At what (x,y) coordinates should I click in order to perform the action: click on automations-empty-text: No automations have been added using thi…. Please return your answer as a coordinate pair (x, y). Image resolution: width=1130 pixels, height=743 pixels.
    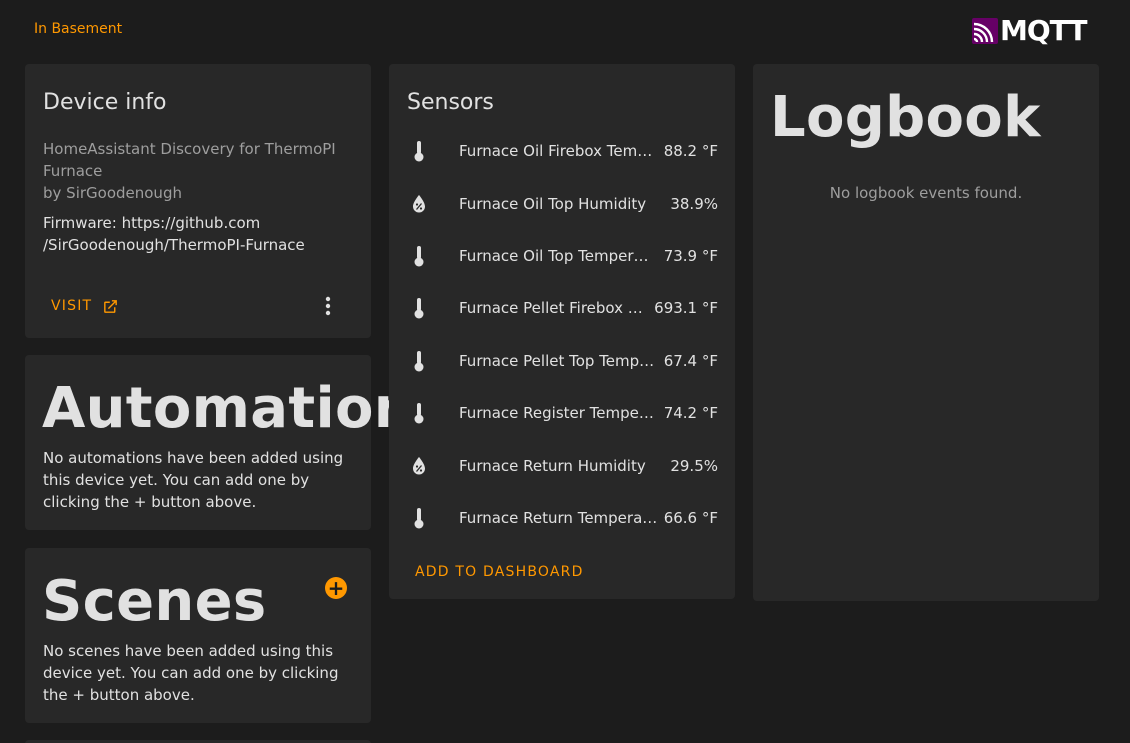
    Looking at the image, I should click on (193, 480).